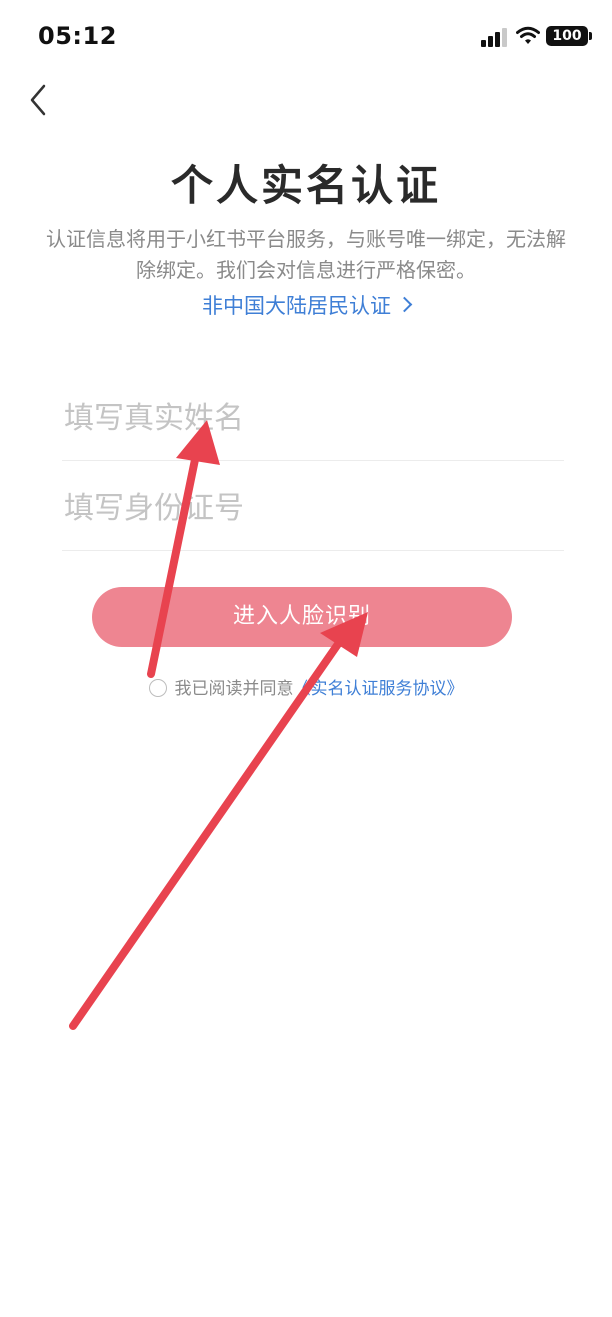  What do you see at coordinates (306, 37) in the screenshot?
I see `status-bar: 05:12 100` at bounding box center [306, 37].